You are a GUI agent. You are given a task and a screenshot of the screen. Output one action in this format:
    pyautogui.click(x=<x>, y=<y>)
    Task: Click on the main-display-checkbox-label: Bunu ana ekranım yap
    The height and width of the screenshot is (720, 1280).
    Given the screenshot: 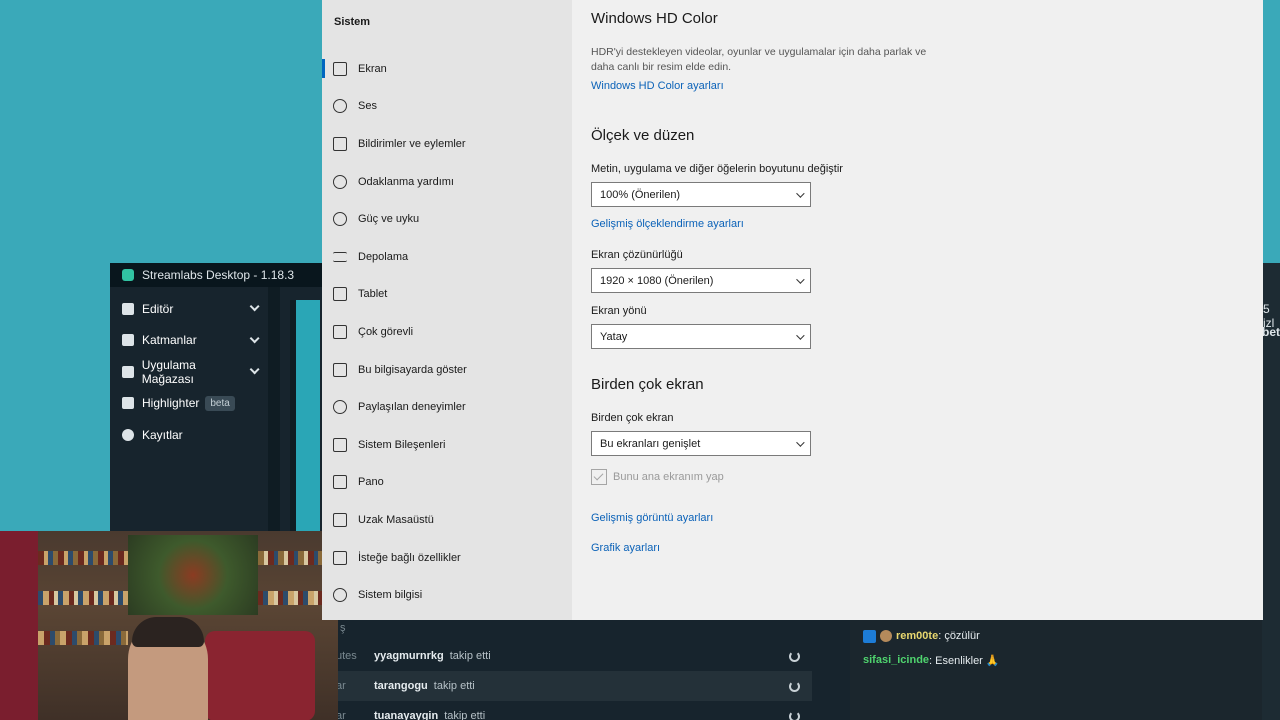 What is the action you would take?
    pyautogui.click(x=668, y=477)
    